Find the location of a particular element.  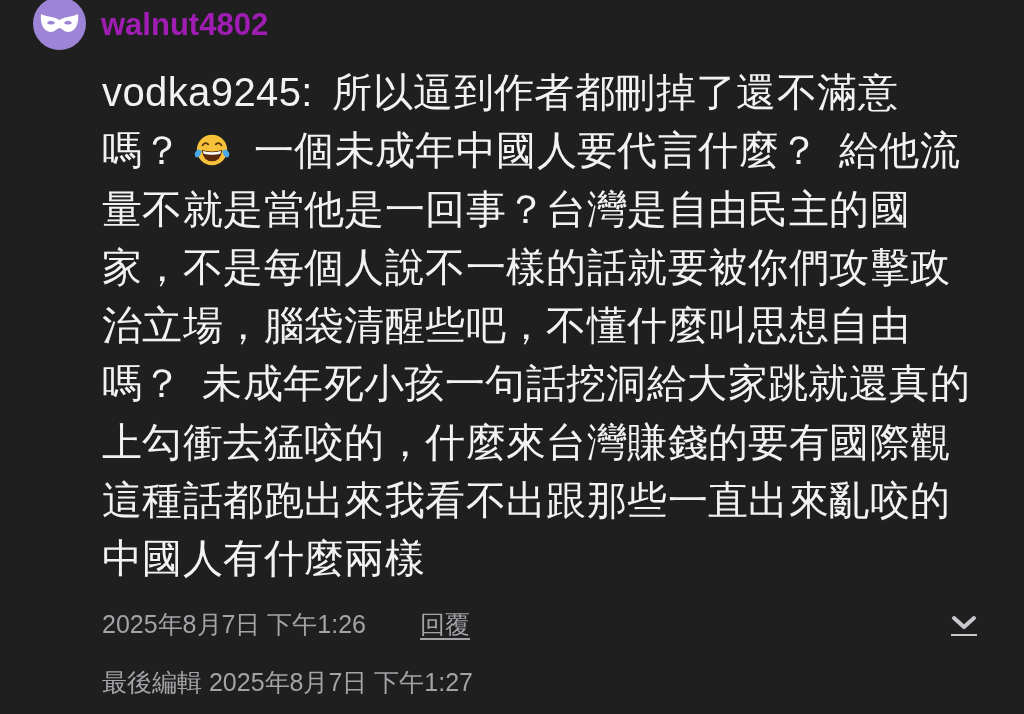

comment-text: vodka9245: 所以逼到作者都刪掉了還不滿意 is located at coordinates (500, 92).